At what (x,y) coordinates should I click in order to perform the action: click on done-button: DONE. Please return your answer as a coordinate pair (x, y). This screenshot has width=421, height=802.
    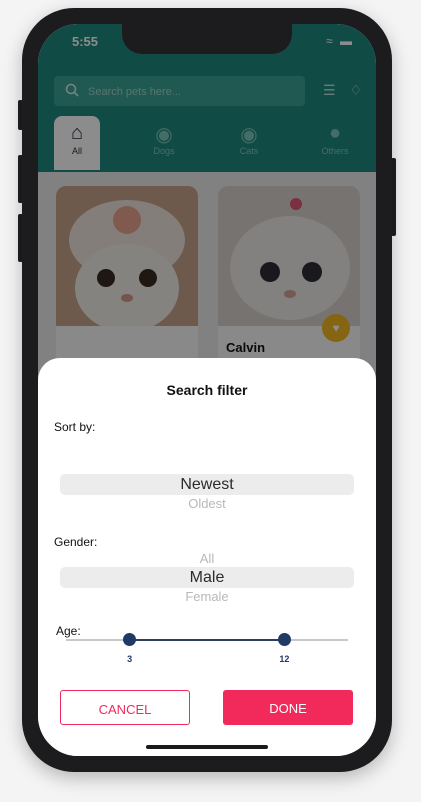
    Looking at the image, I should click on (288, 707).